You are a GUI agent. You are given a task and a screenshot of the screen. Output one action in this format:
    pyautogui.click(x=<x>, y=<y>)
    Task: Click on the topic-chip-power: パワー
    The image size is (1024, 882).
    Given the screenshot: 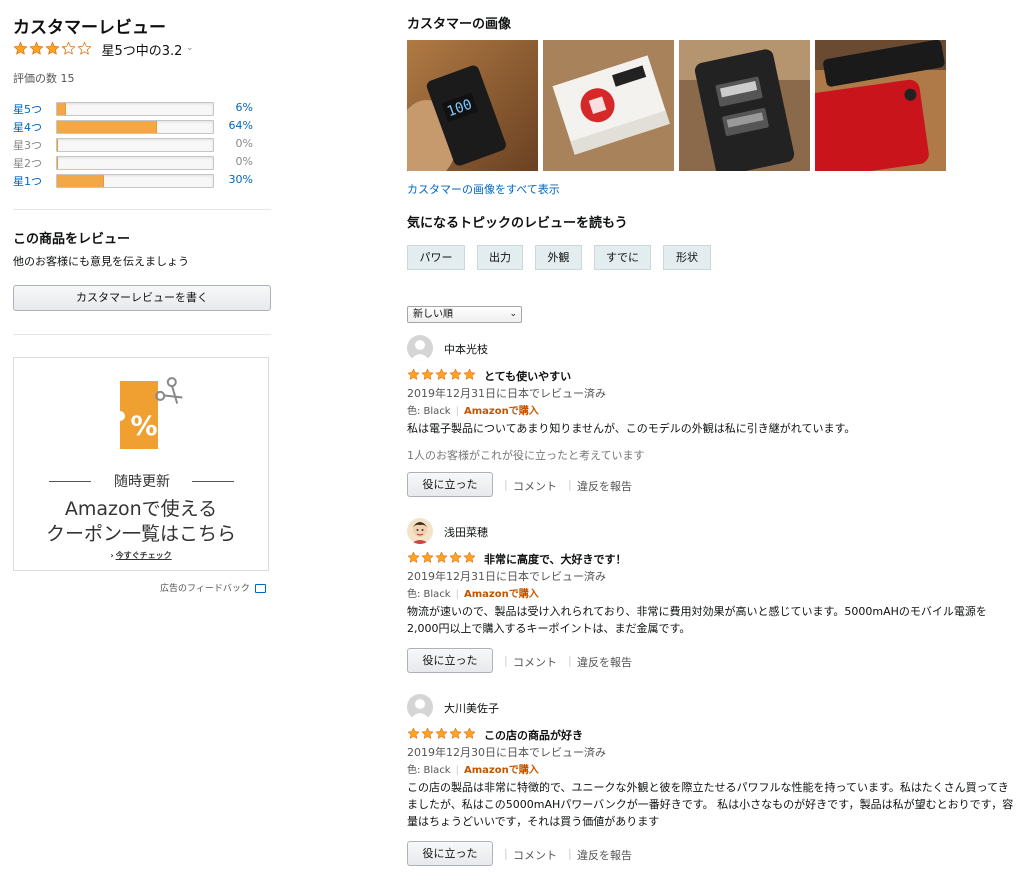 What is the action you would take?
    pyautogui.click(x=436, y=257)
    